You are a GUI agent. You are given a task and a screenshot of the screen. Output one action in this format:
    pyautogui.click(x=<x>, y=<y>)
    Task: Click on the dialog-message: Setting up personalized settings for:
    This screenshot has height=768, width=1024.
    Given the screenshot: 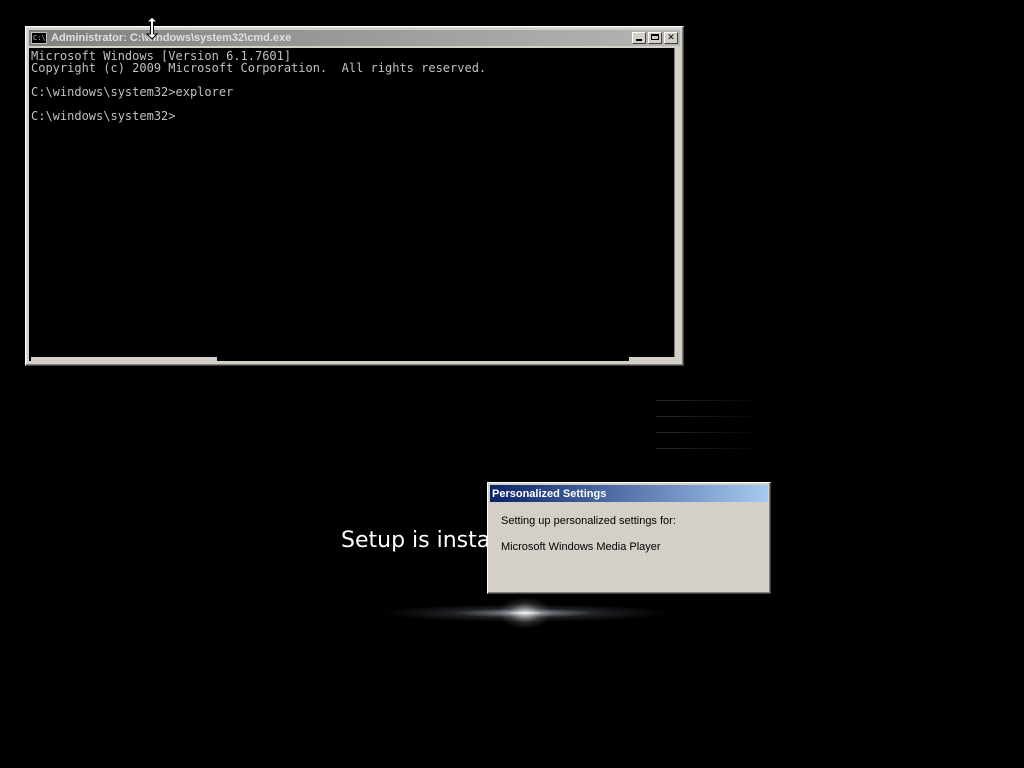 What is the action you would take?
    pyautogui.click(x=588, y=521)
    